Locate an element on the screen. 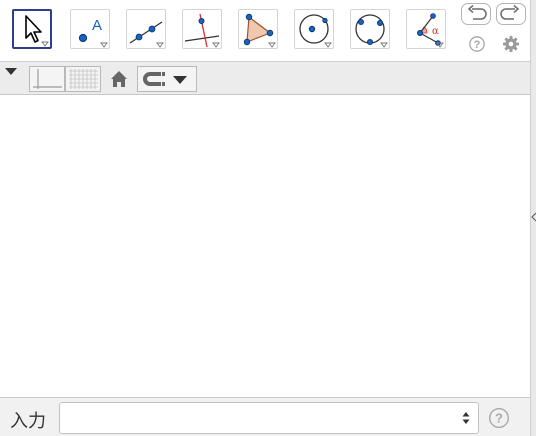  axes-icon is located at coordinates (47, 79).